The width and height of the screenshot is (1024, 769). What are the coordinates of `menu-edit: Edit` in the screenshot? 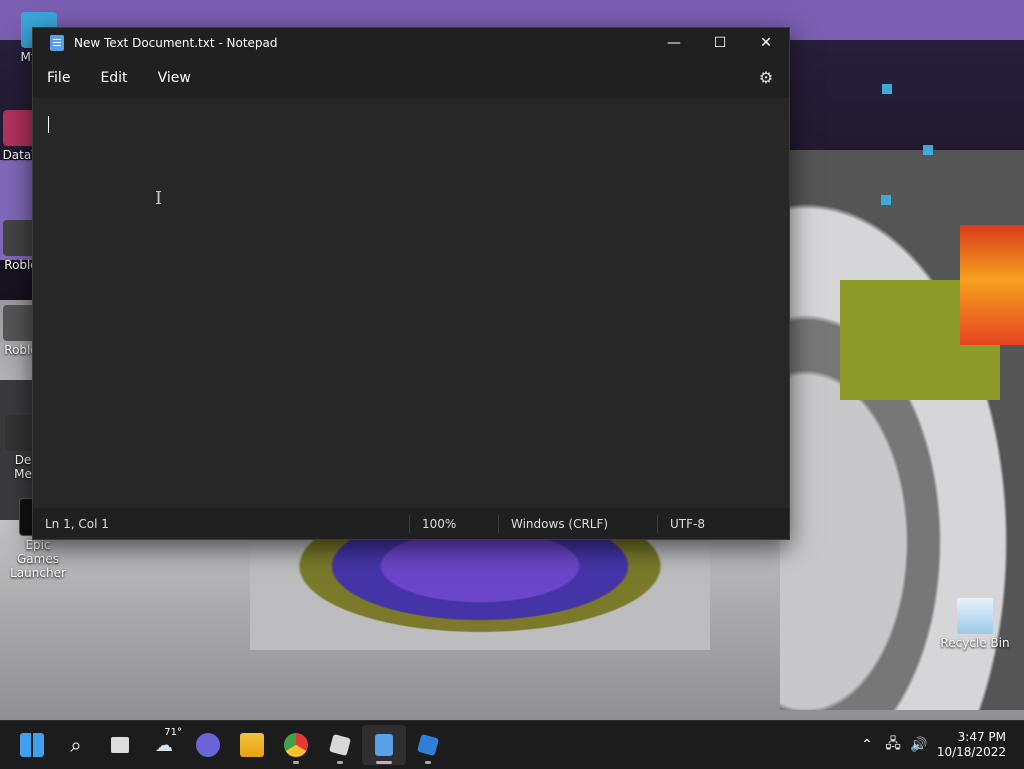 It's located at (113, 78).